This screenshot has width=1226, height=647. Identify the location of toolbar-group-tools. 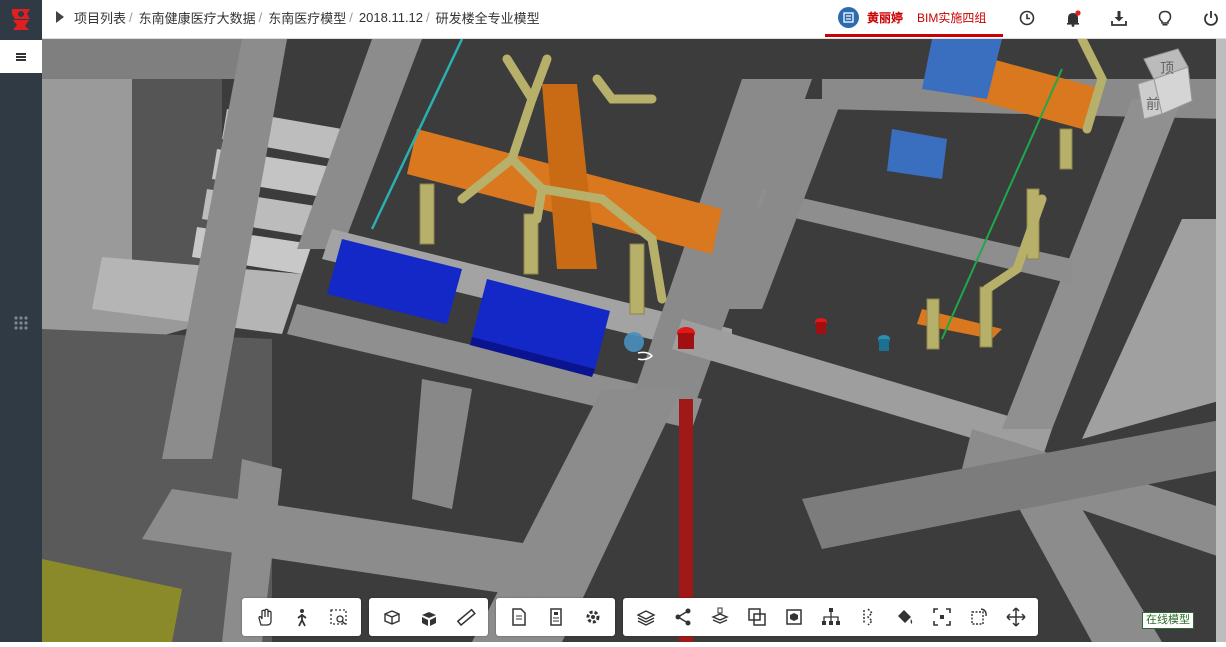
(830, 617).